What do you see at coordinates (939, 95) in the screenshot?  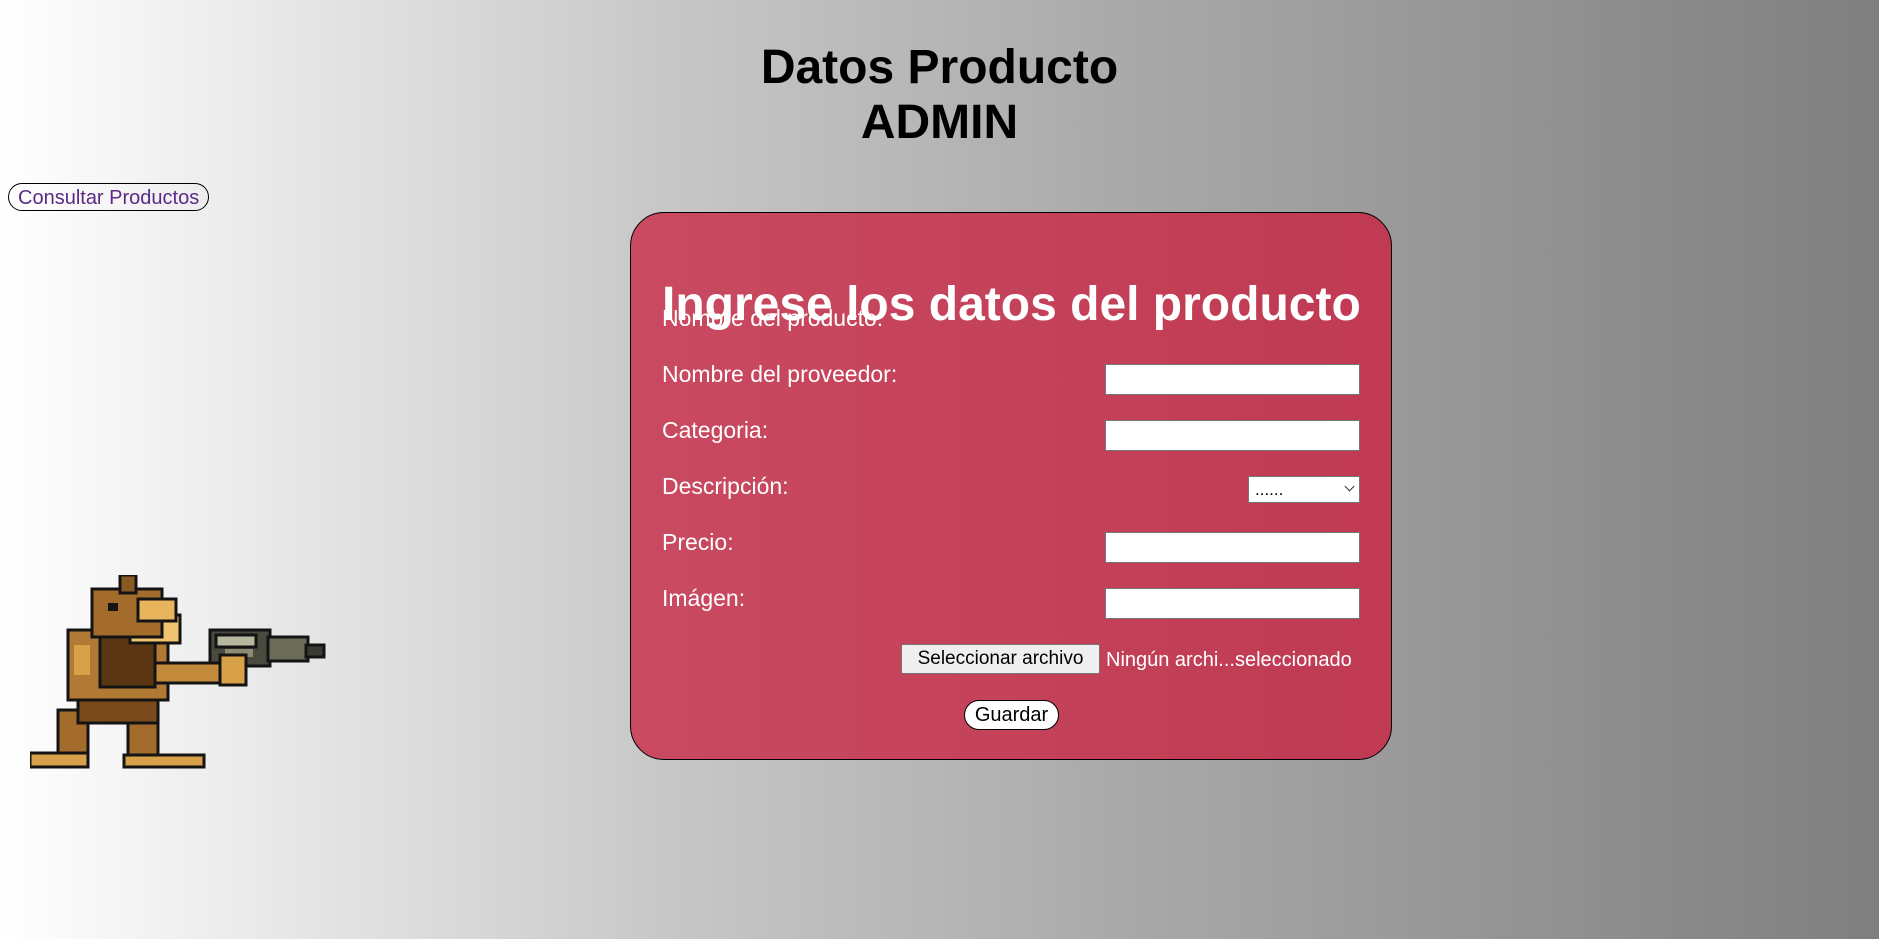 I see `page-title: Datos Producto ADMIN` at bounding box center [939, 95].